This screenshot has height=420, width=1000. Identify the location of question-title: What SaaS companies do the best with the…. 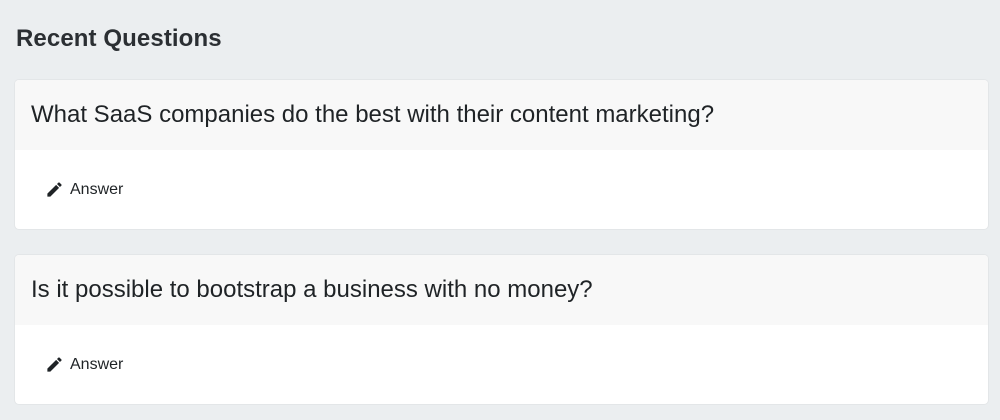
(372, 115).